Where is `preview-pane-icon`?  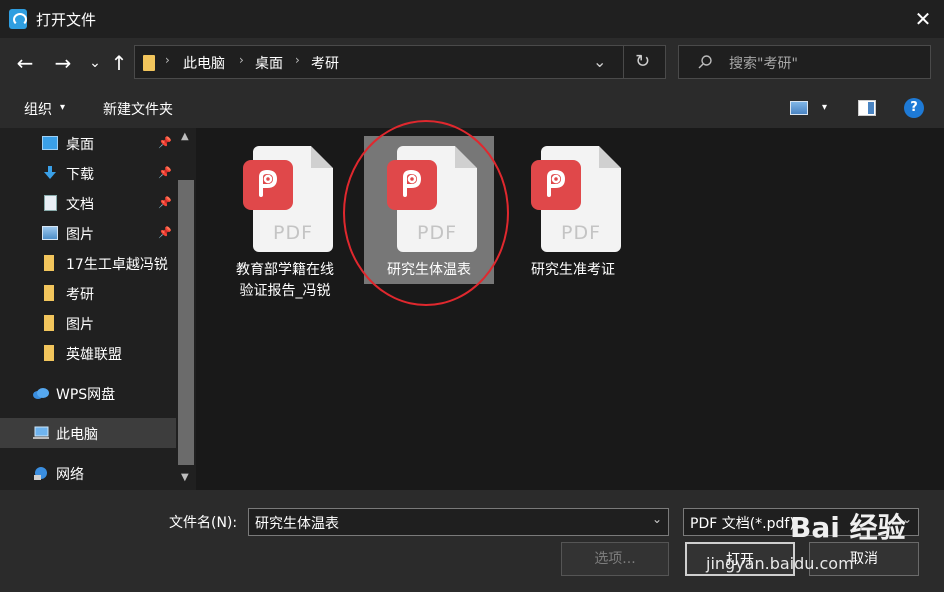 preview-pane-icon is located at coordinates (867, 108).